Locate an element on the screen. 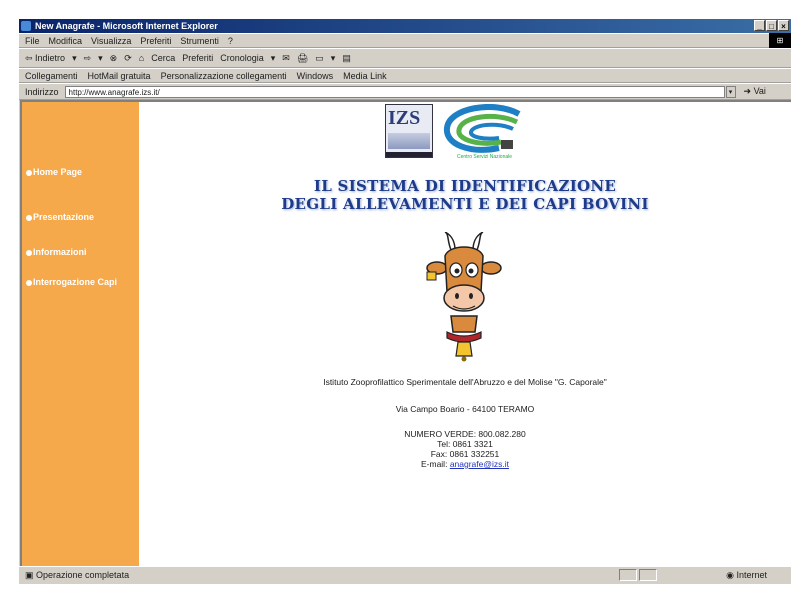  email-line: E-mail: anagrafe@izs.it is located at coordinates (465, 464).